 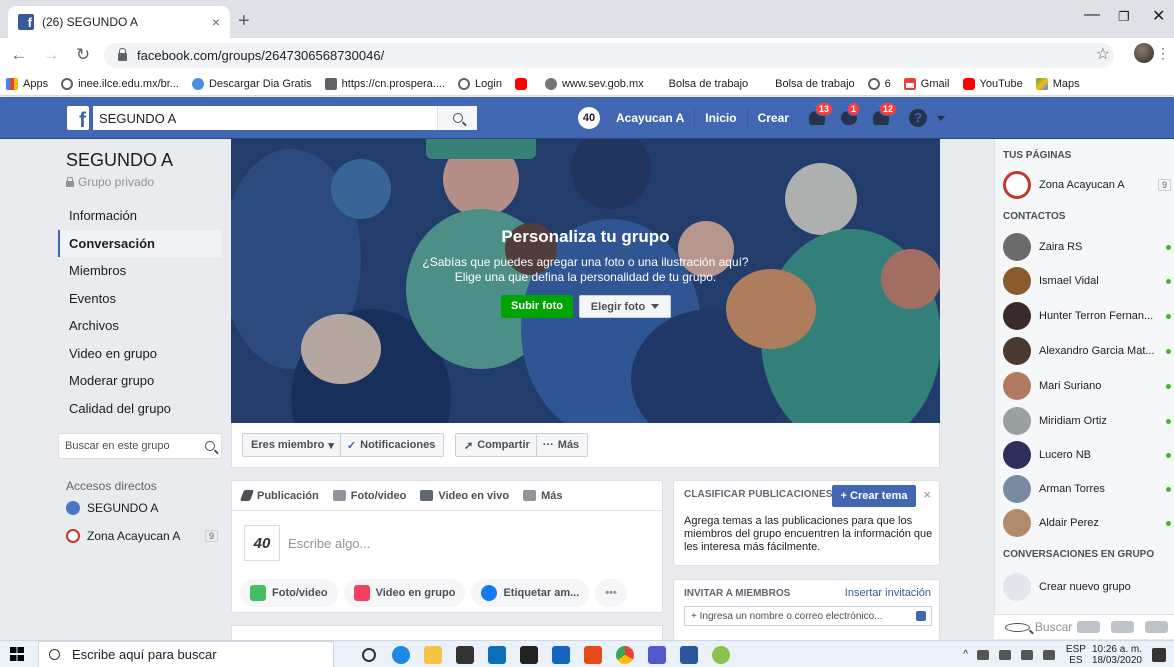 What do you see at coordinates (140, 215) in the screenshot?
I see `group-nav-informacion: Información` at bounding box center [140, 215].